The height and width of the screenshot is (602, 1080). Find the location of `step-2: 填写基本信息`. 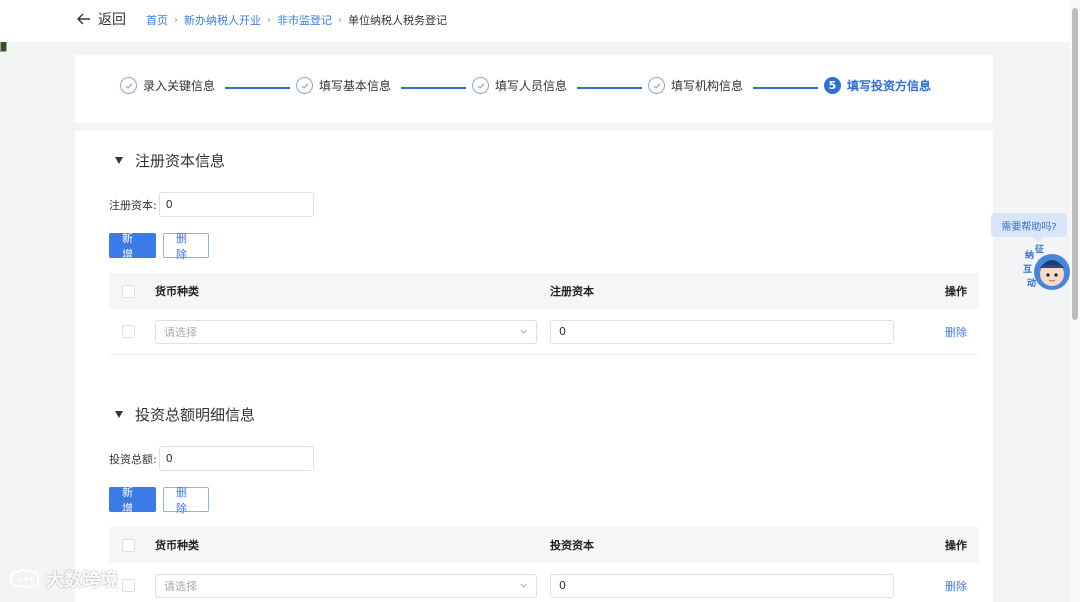

step-2: 填写基本信息 is located at coordinates (343, 85).